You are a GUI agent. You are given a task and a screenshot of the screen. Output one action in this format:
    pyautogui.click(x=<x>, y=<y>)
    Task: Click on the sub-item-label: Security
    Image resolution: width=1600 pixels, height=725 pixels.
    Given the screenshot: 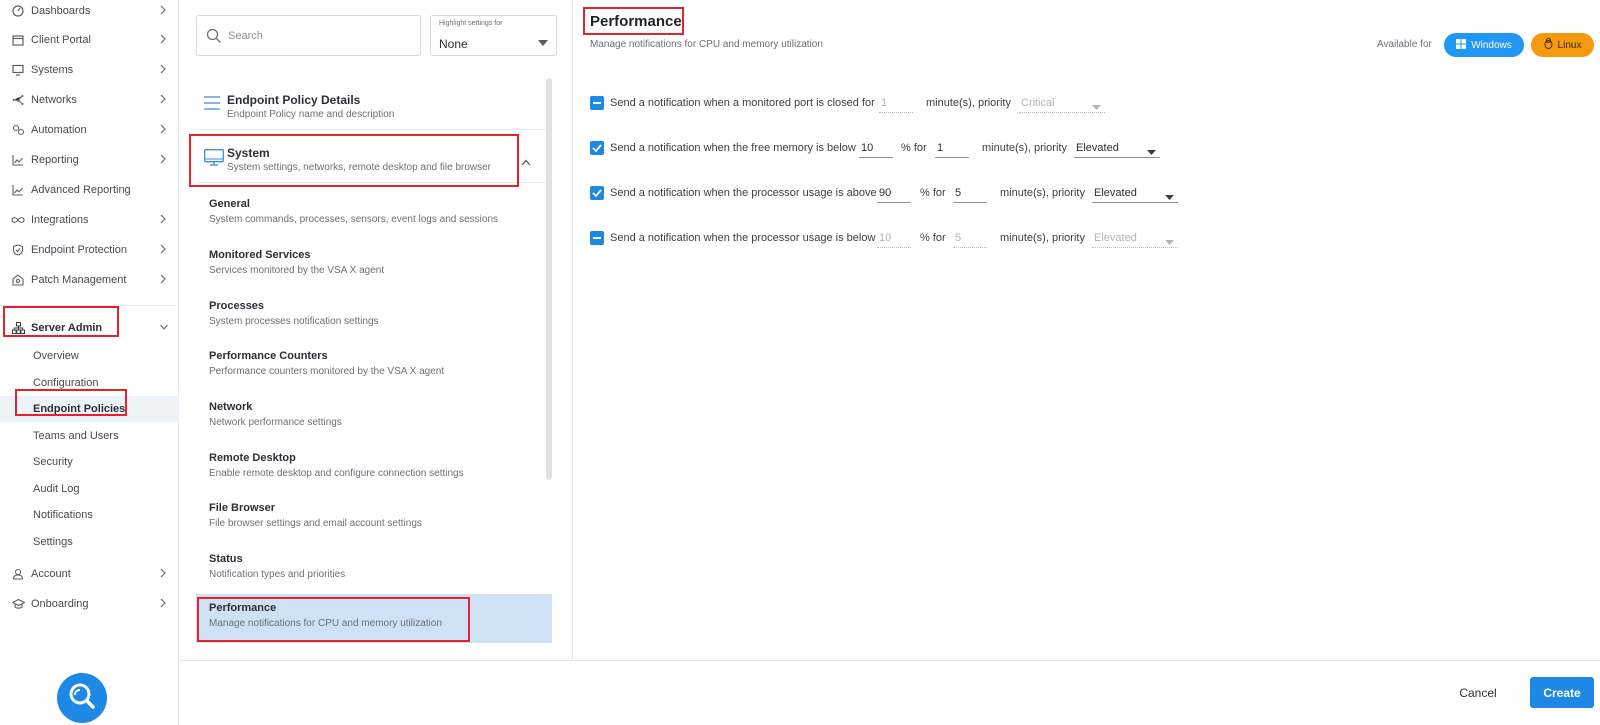 What is the action you would take?
    pyautogui.click(x=53, y=462)
    